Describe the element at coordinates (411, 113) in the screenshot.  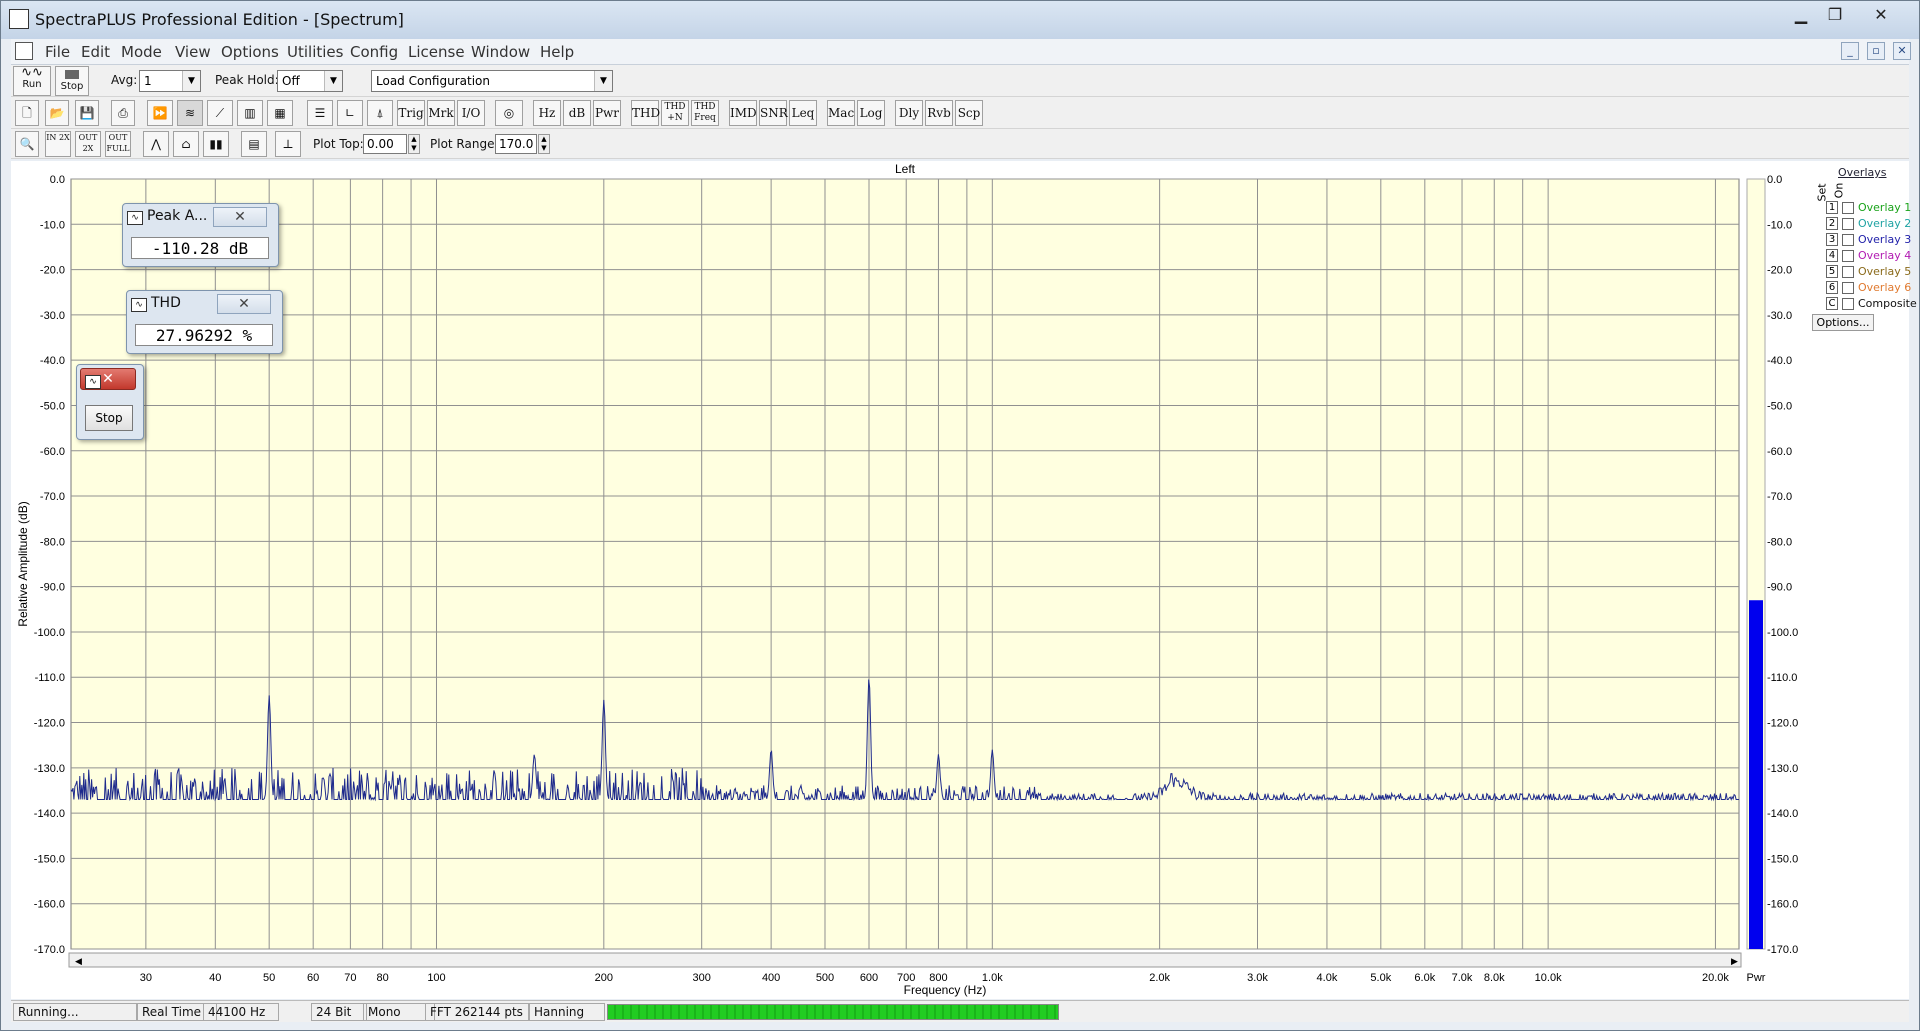
I see `trig-button: Trig` at that location.